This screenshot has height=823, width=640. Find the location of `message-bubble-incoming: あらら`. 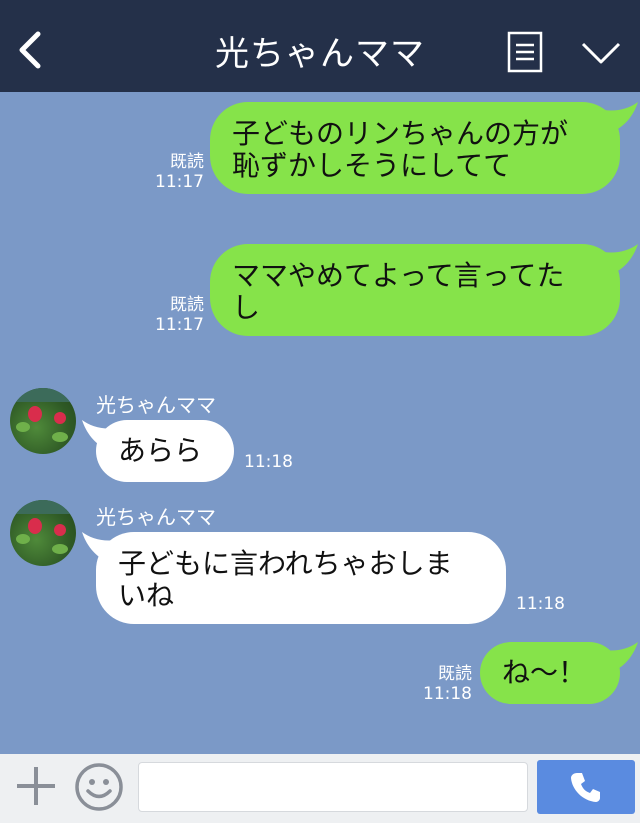

message-bubble-incoming: あらら is located at coordinates (165, 451).